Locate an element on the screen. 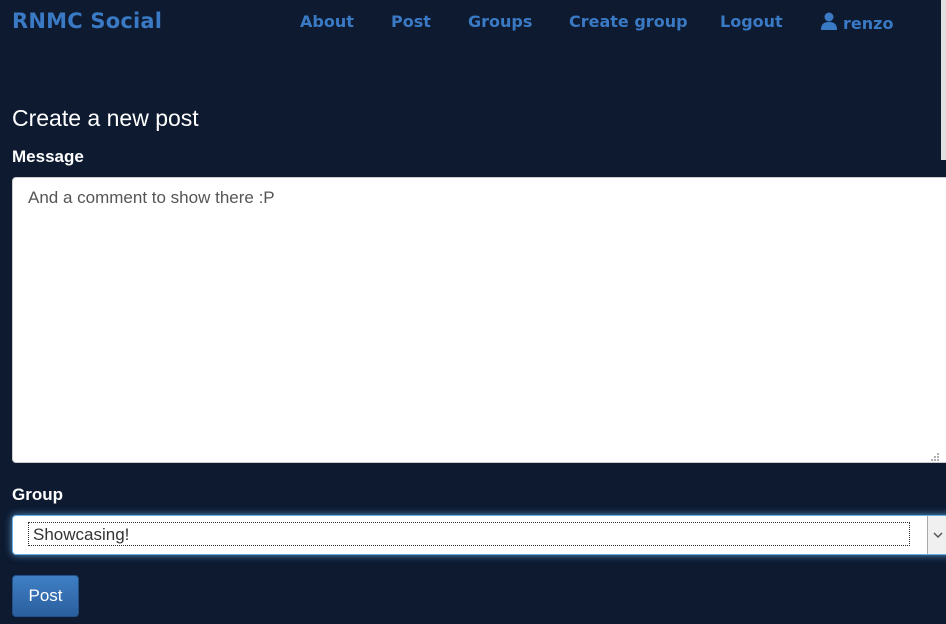 The height and width of the screenshot is (624, 946). nav-post: Post is located at coordinates (411, 21).